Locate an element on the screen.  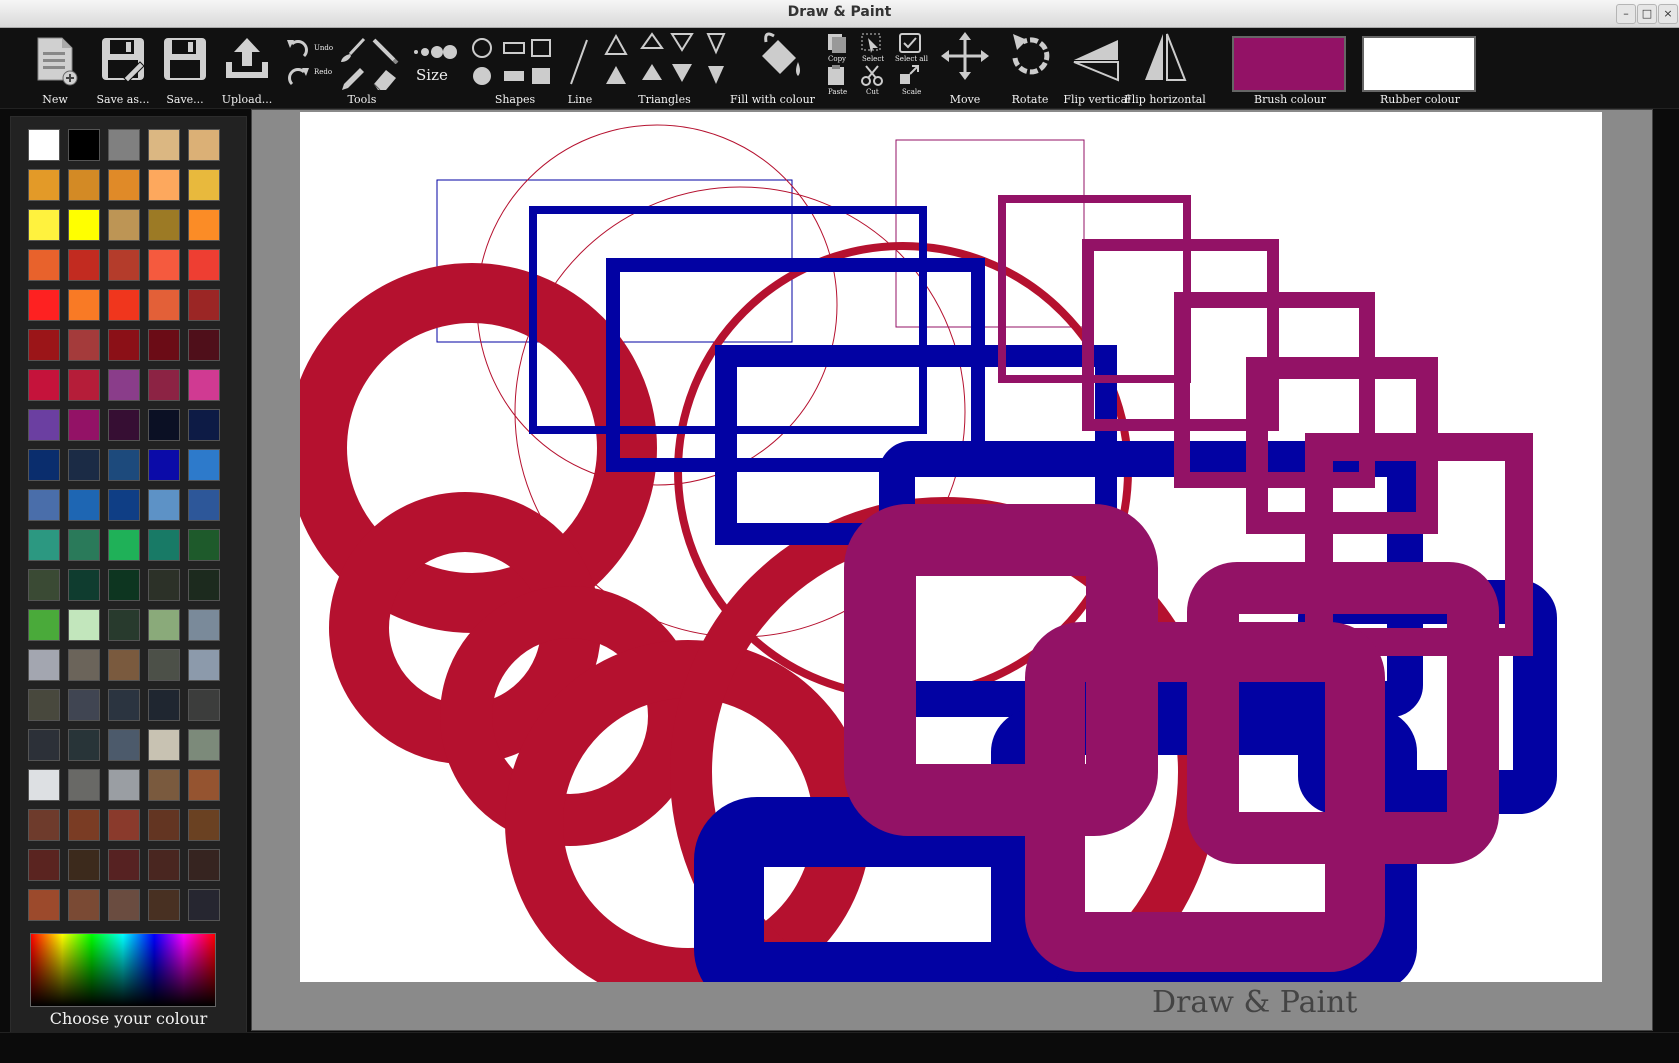
select-all-icon is located at coordinates (910, 43).